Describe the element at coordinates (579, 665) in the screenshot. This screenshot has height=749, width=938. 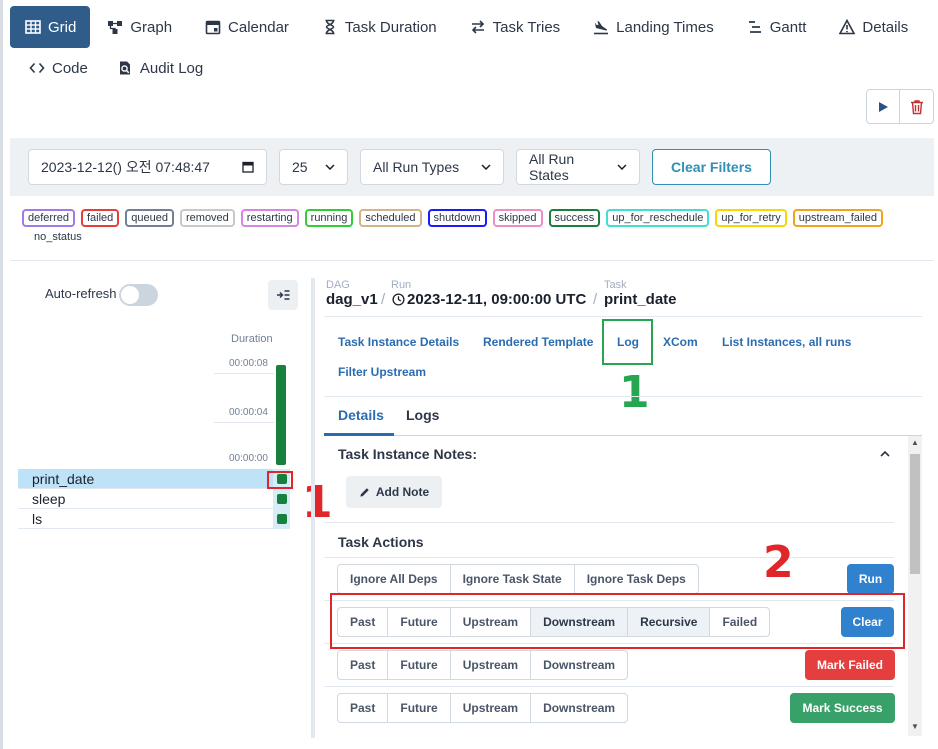
I see `failed-downstream-toggle: Downstream` at that location.